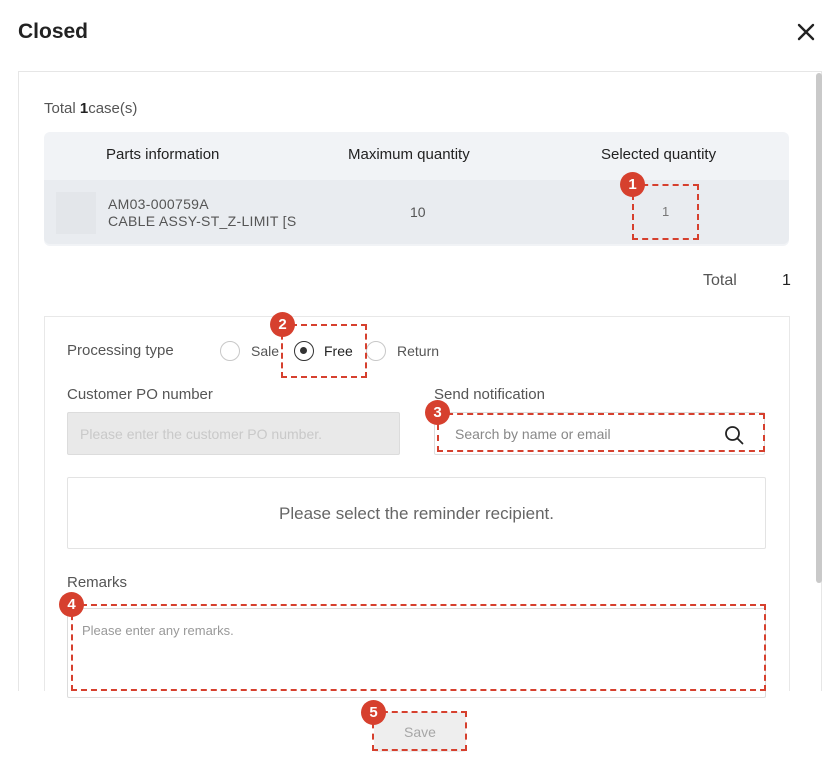  Describe the element at coordinates (120, 350) in the screenshot. I see `processing-type-label: Processing type` at that location.